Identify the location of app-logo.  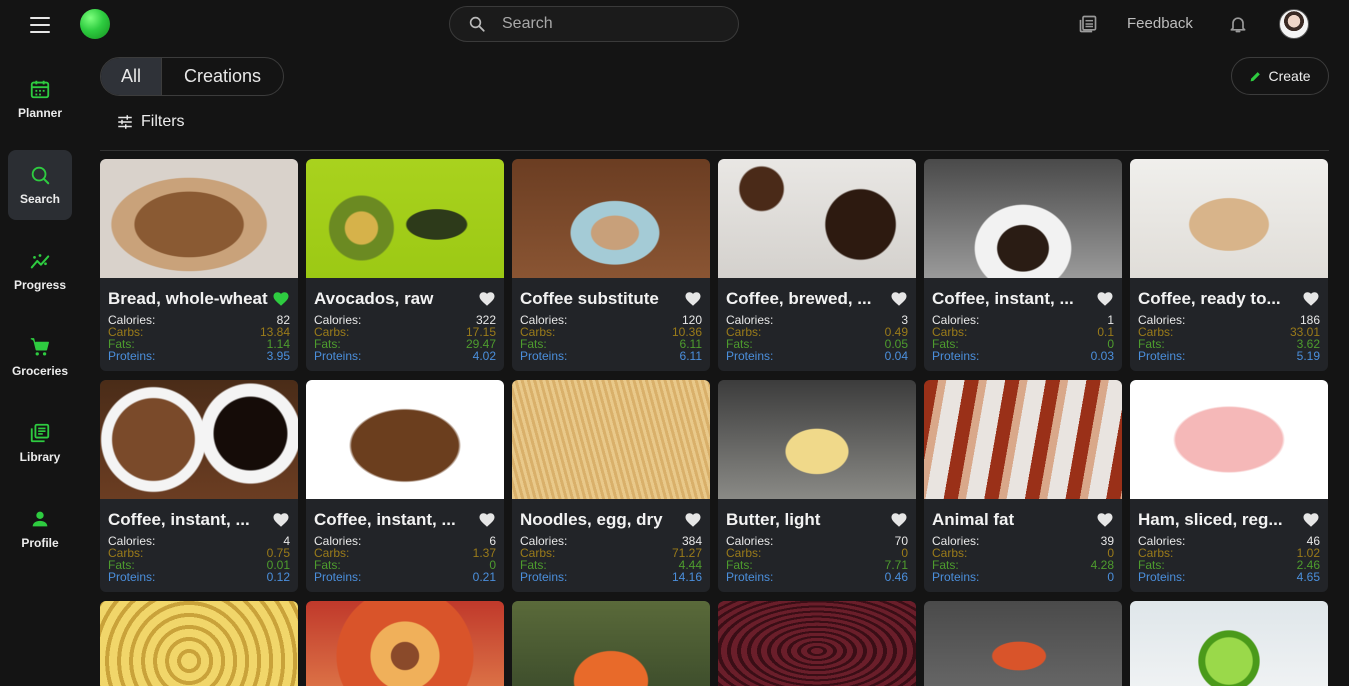
(95, 24).